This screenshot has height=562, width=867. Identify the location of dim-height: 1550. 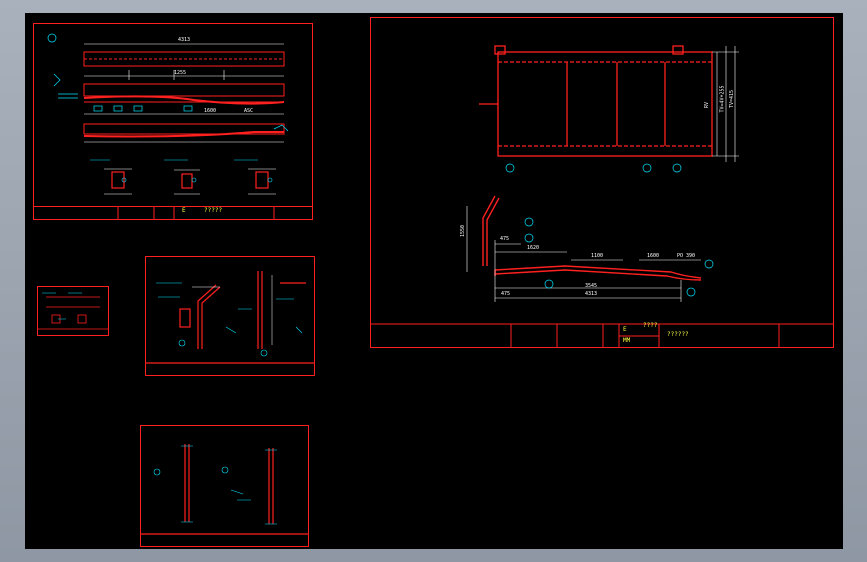
(463, 231).